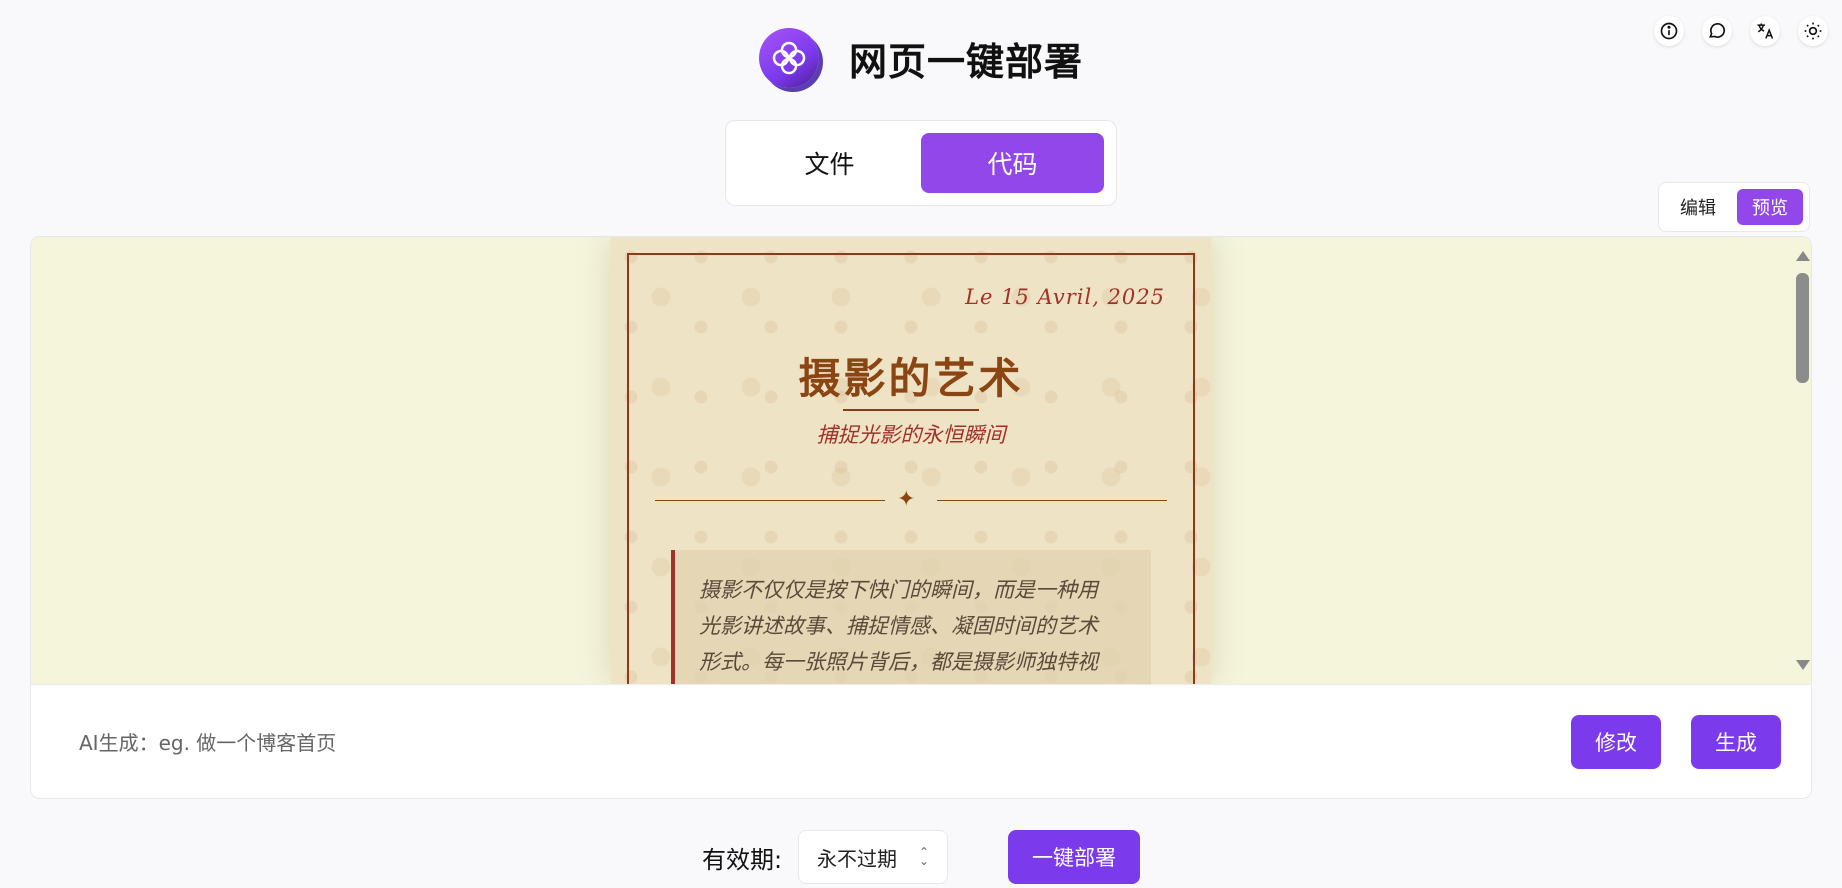  Describe the element at coordinates (911, 435) in the screenshot. I see `poster-subtitle: 捕捉光影的永恒瞬间` at that location.